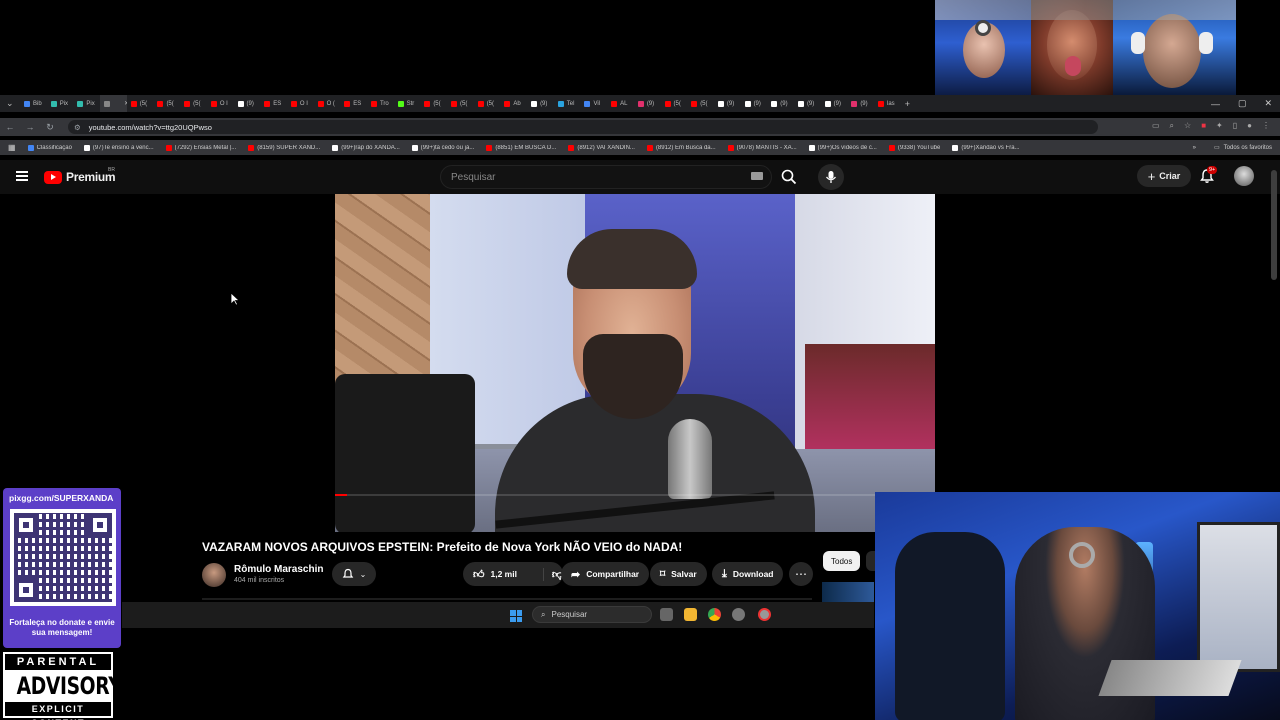 This screenshot has width=1280, height=720. I want to click on sidebar-icon: ▯, so click(1235, 126).